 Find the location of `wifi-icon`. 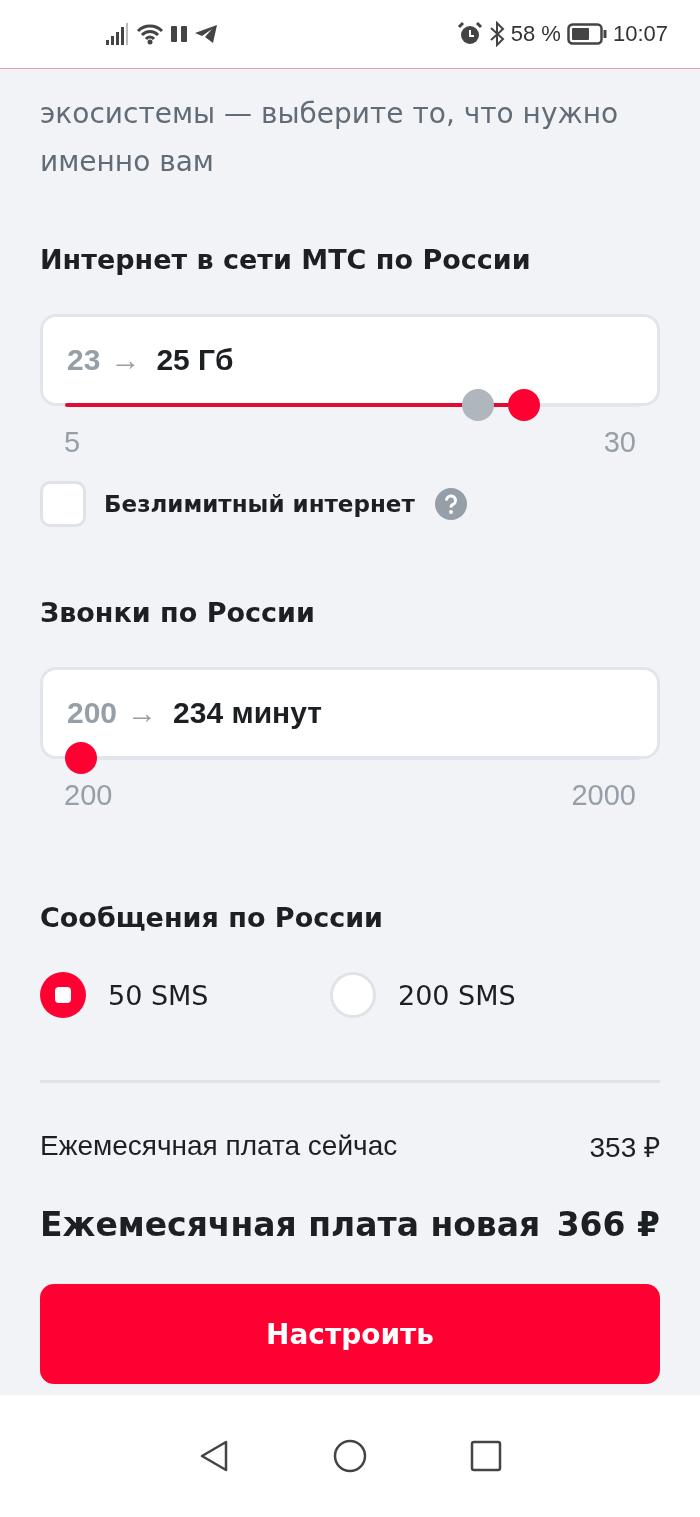

wifi-icon is located at coordinates (150, 34).